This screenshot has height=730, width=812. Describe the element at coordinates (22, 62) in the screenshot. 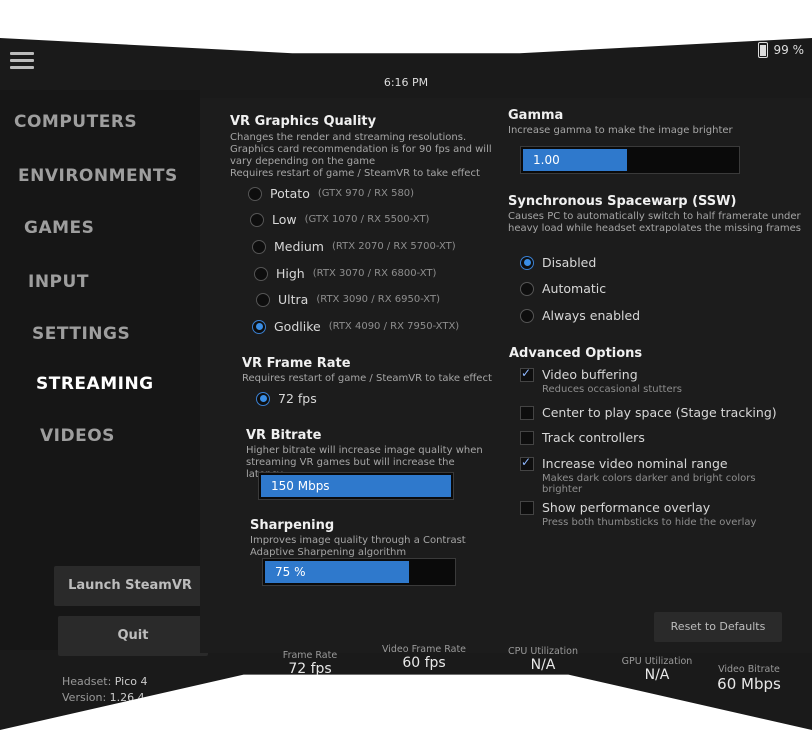

I see `hamburger-menu-icon` at that location.